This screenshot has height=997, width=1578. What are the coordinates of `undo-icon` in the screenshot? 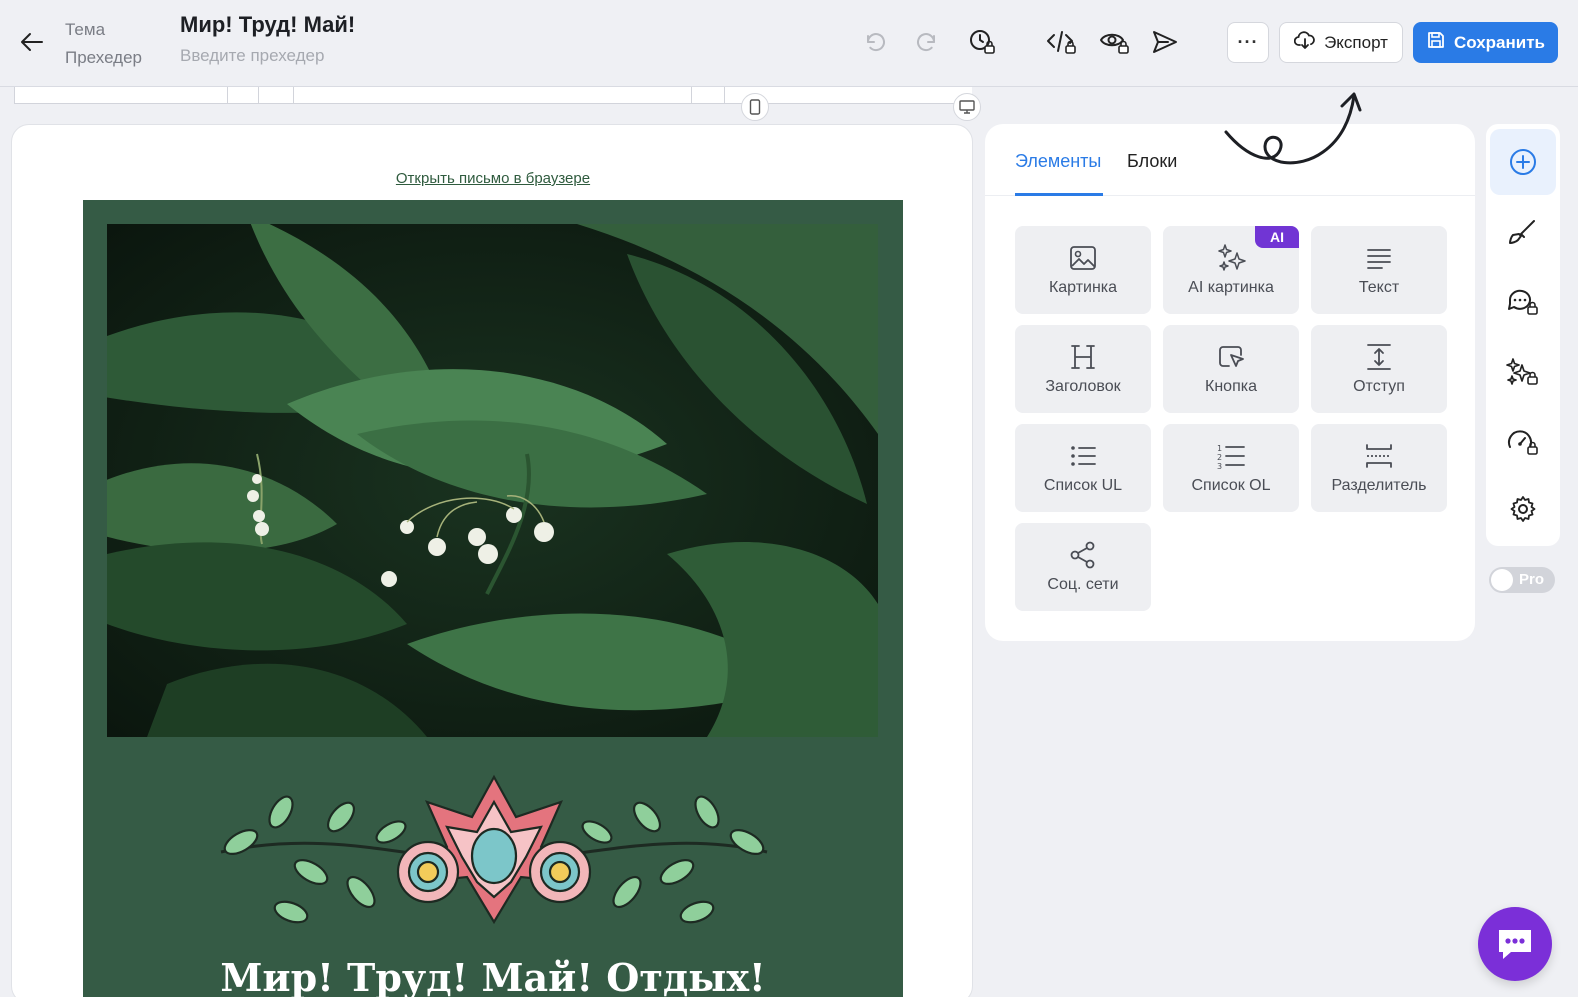 It's located at (875, 42).